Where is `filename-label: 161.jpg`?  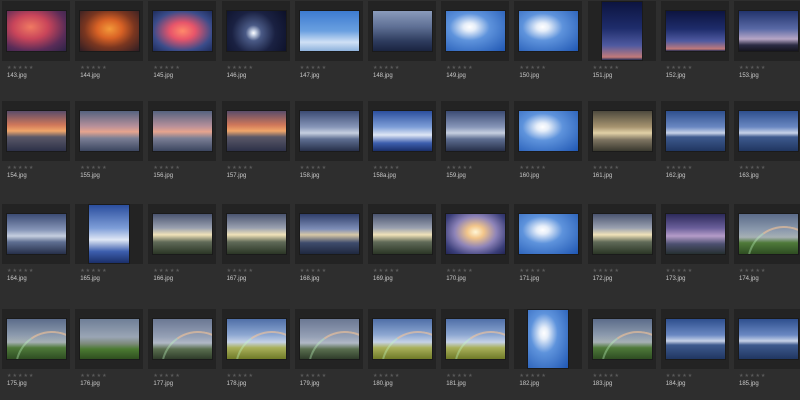 filename-label: 161.jpg is located at coordinates (602, 176).